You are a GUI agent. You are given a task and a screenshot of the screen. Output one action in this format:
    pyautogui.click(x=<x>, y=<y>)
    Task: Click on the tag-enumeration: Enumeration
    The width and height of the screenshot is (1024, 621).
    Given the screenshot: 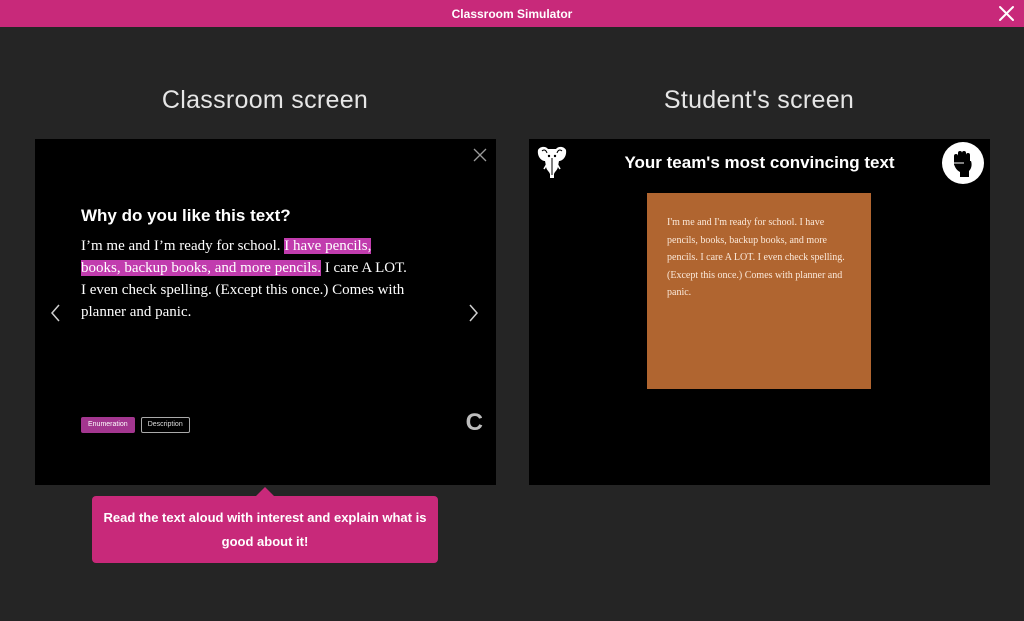 What is the action you would take?
    pyautogui.click(x=108, y=425)
    